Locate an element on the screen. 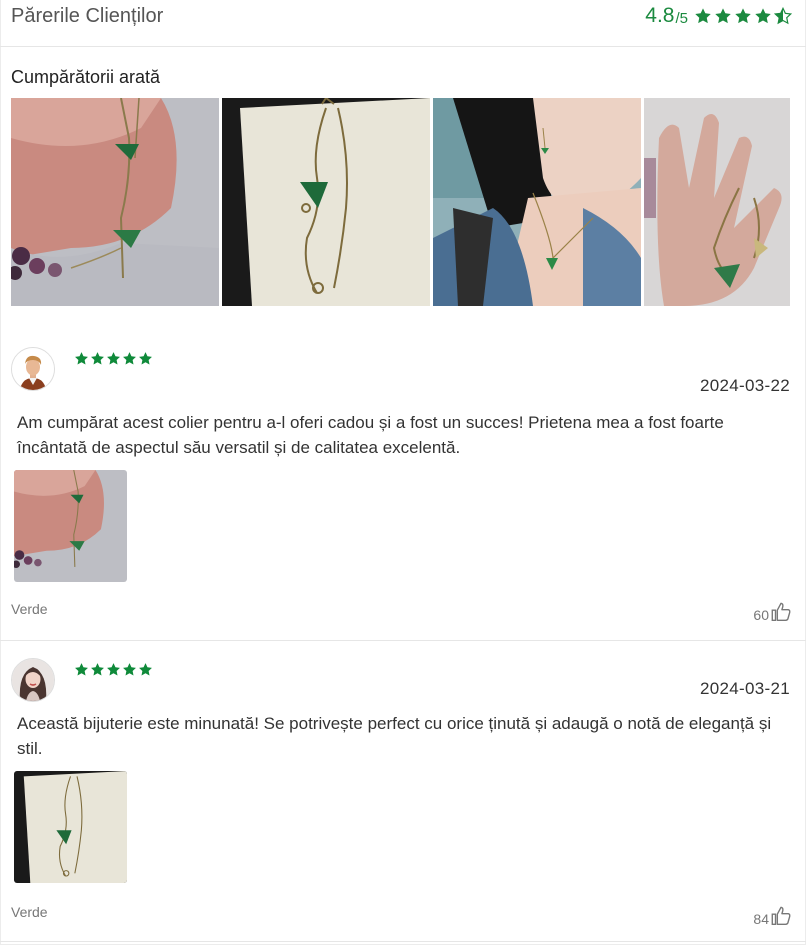  avatar-man-icon is located at coordinates (33, 369).